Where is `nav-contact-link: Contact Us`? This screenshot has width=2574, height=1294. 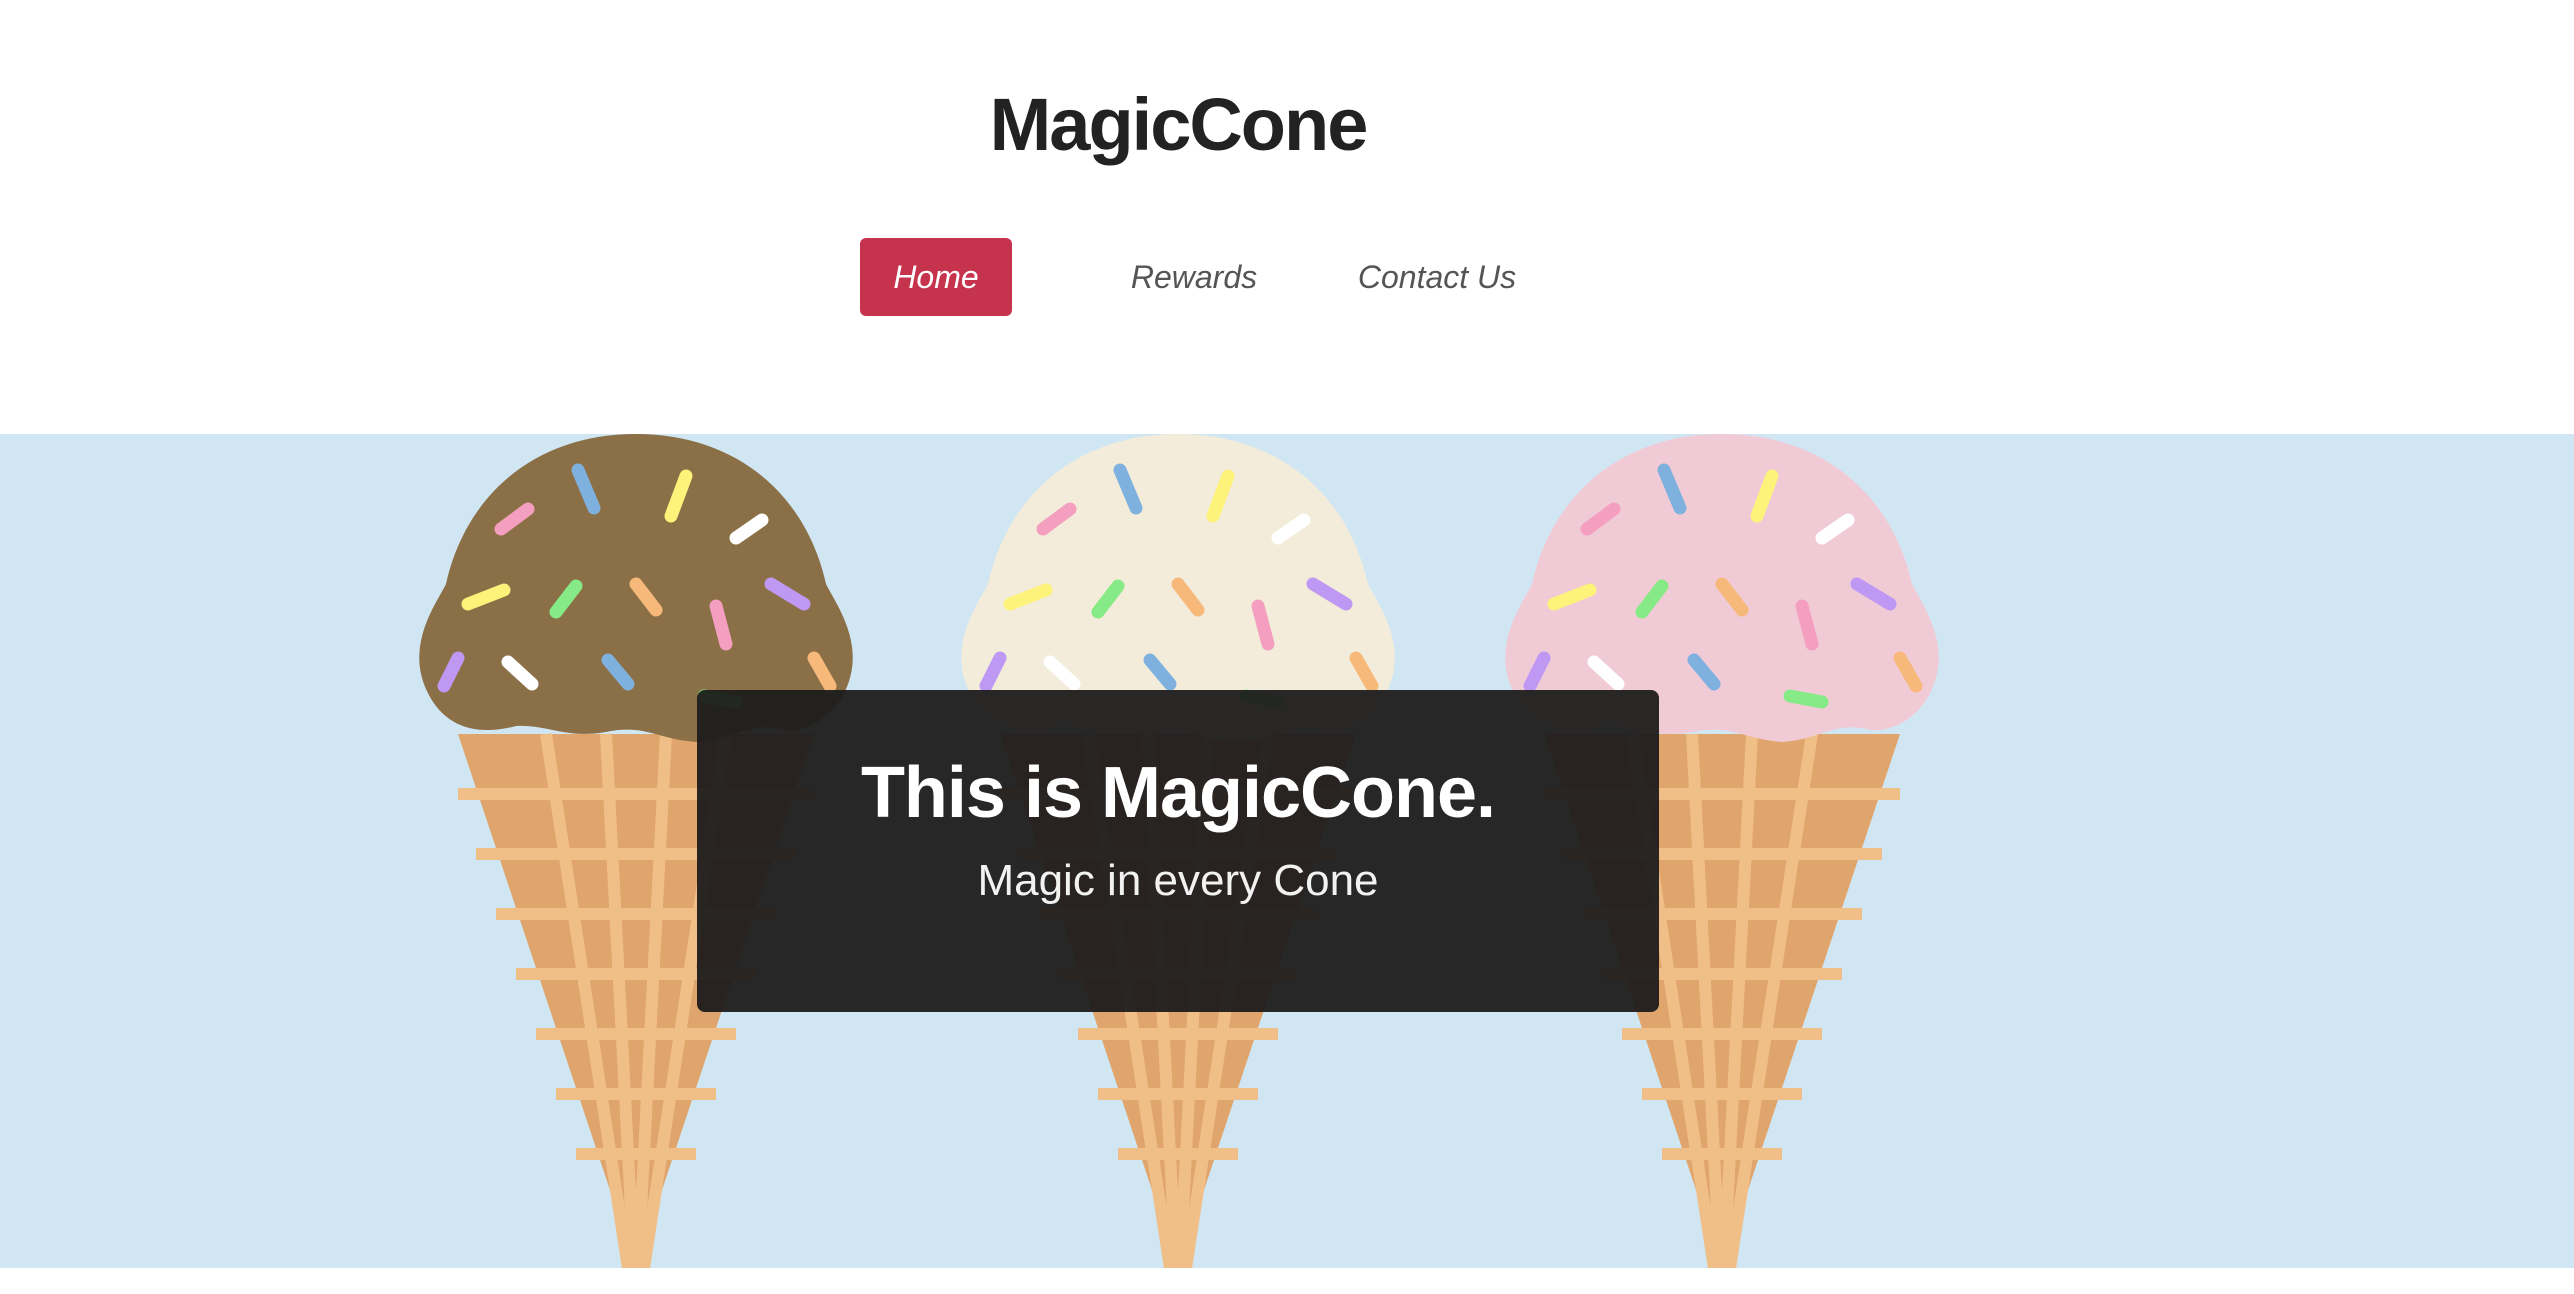
nav-contact-link: Contact Us is located at coordinates (1437, 277).